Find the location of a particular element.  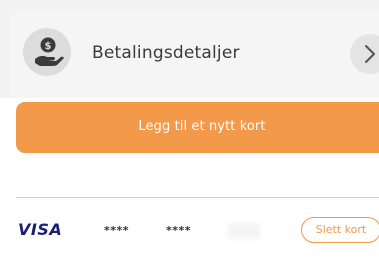

delete-card-button: Slett kort is located at coordinates (340, 230).